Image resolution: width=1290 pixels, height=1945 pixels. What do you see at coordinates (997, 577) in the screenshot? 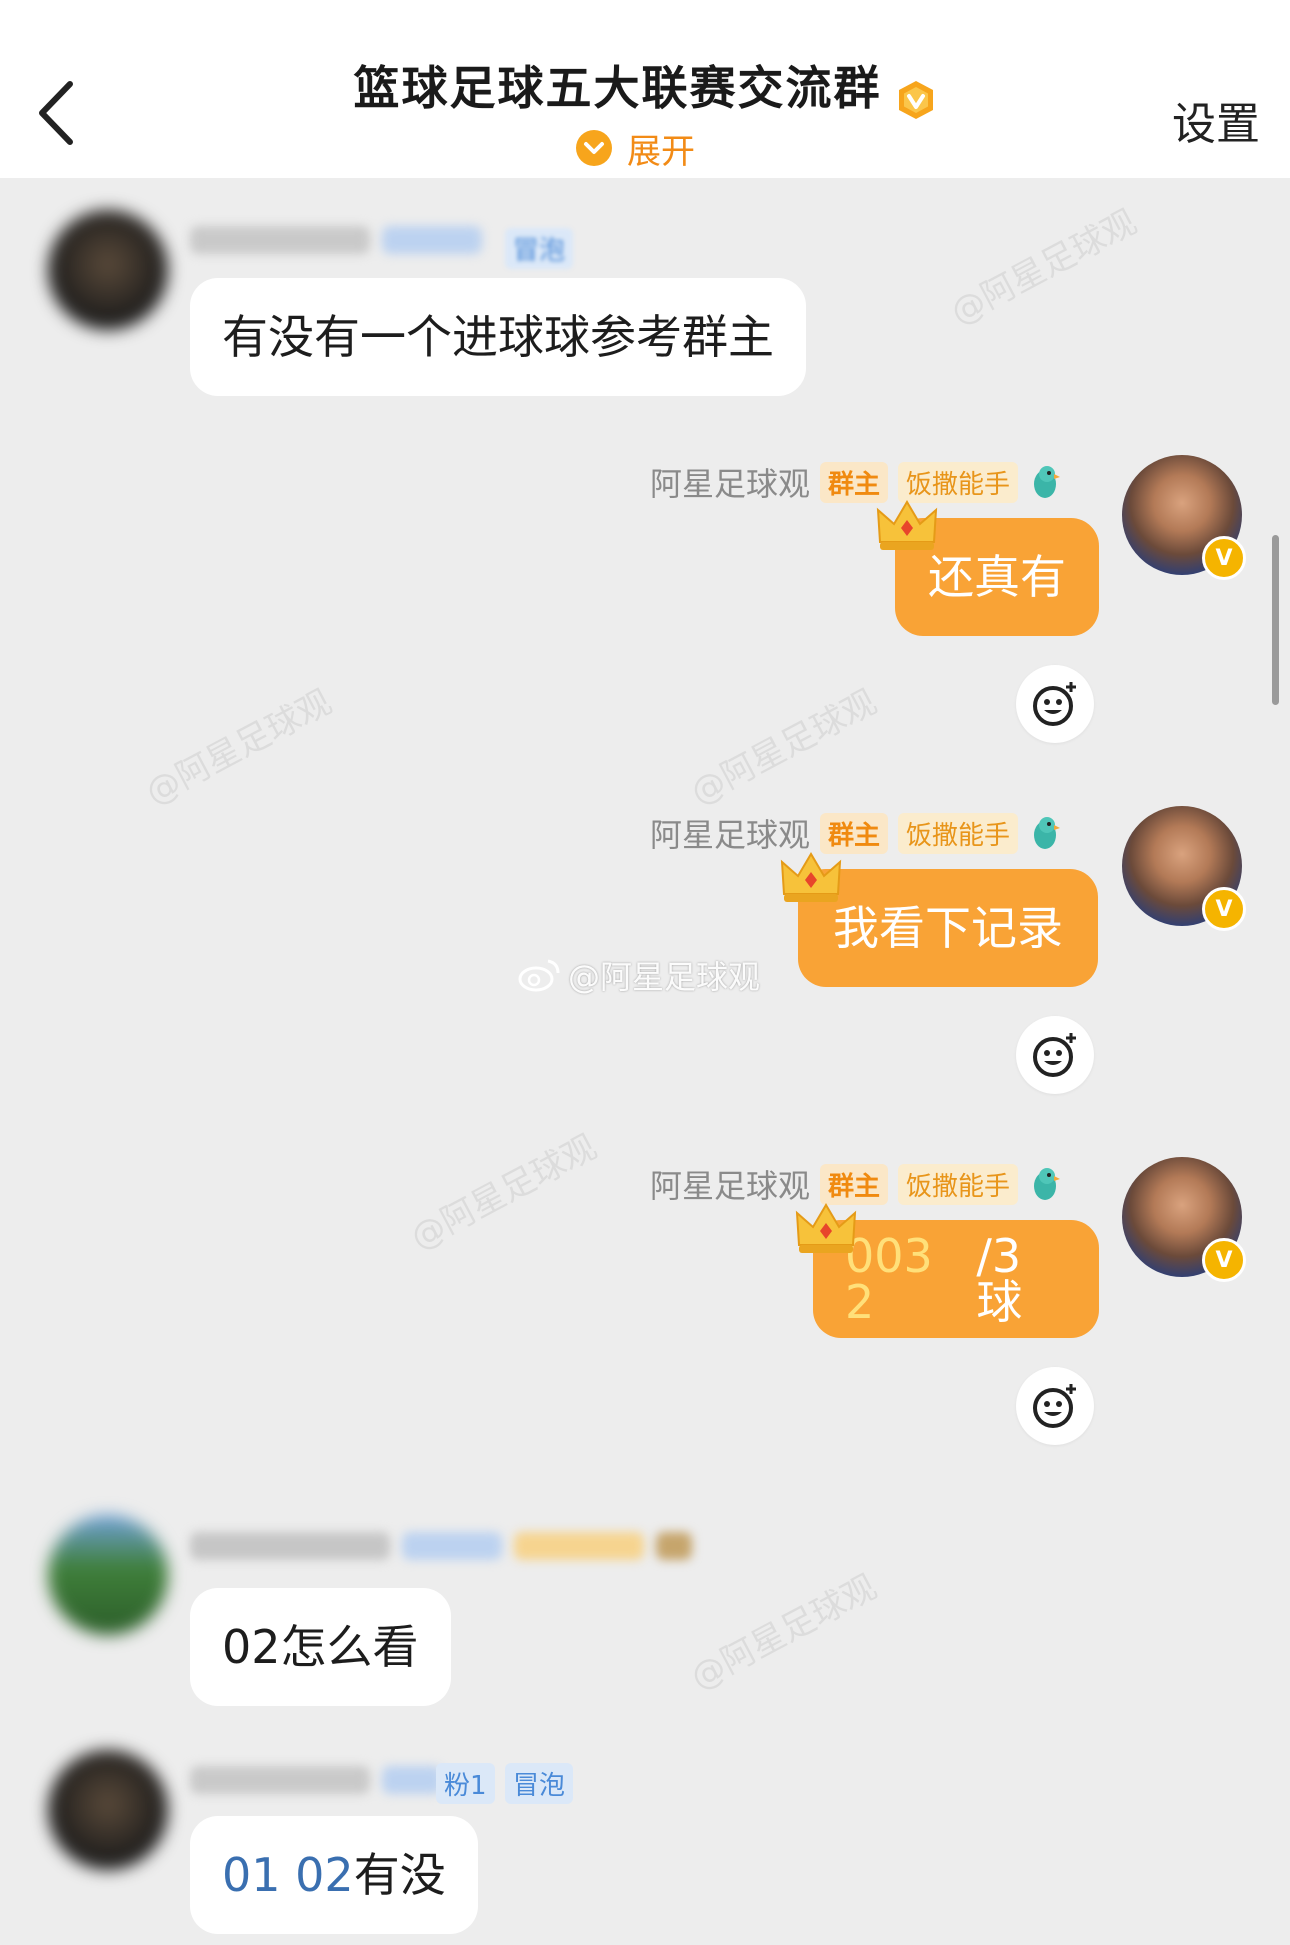
I see `message-text: 还真有` at bounding box center [997, 577].